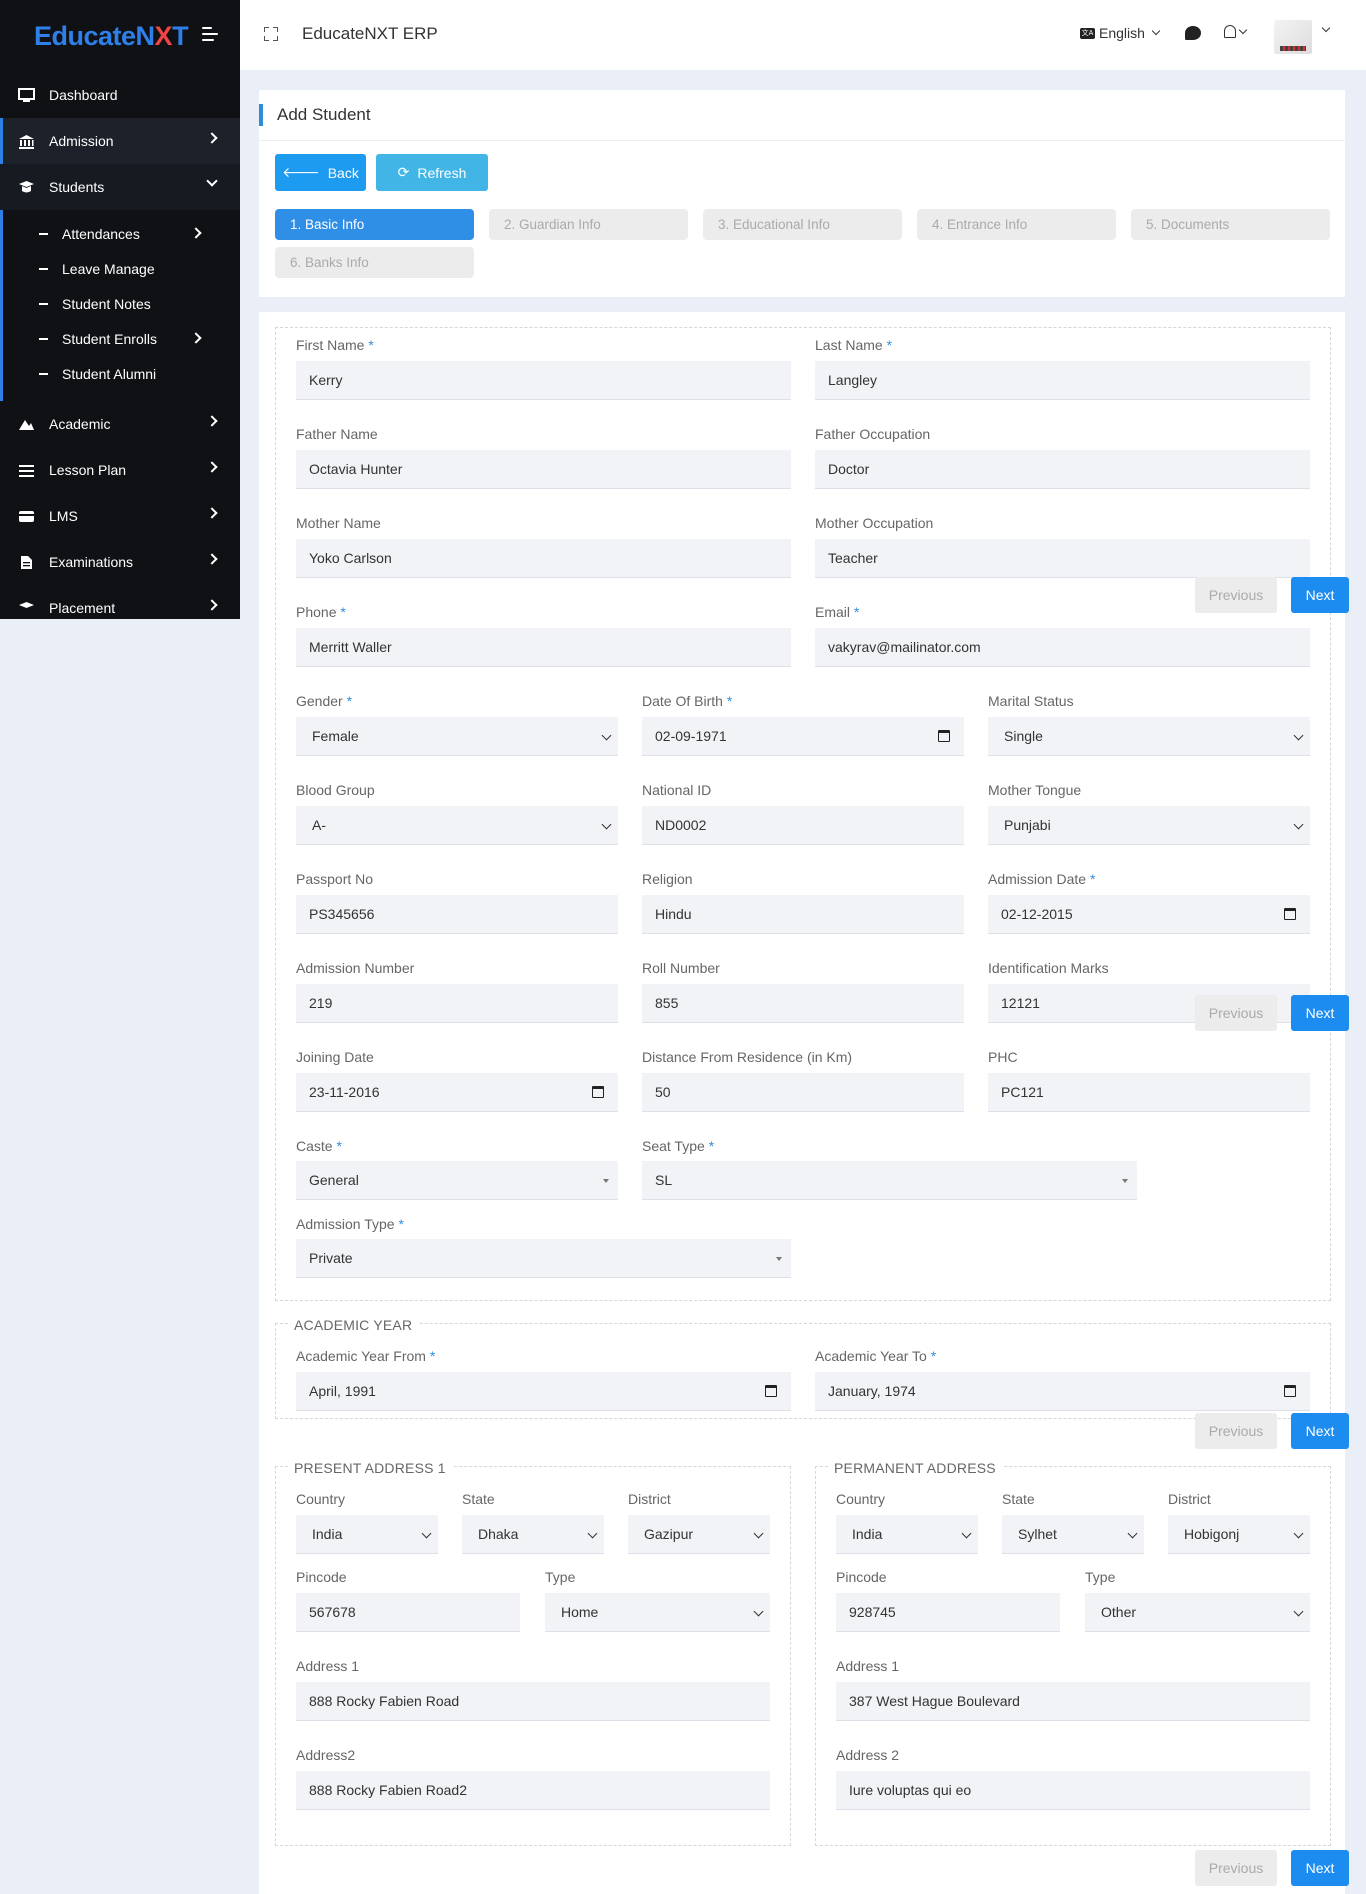  Describe the element at coordinates (533, 1701) in the screenshot. I see `present-address1-input: 888 Rocky Fabien Road` at that location.